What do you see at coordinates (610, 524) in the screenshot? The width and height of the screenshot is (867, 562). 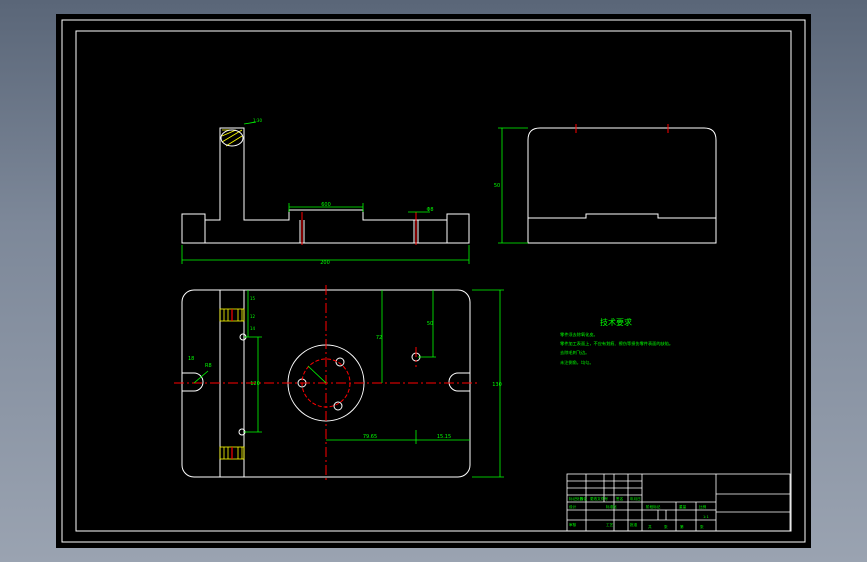 I see `tb-label: 工艺` at bounding box center [610, 524].